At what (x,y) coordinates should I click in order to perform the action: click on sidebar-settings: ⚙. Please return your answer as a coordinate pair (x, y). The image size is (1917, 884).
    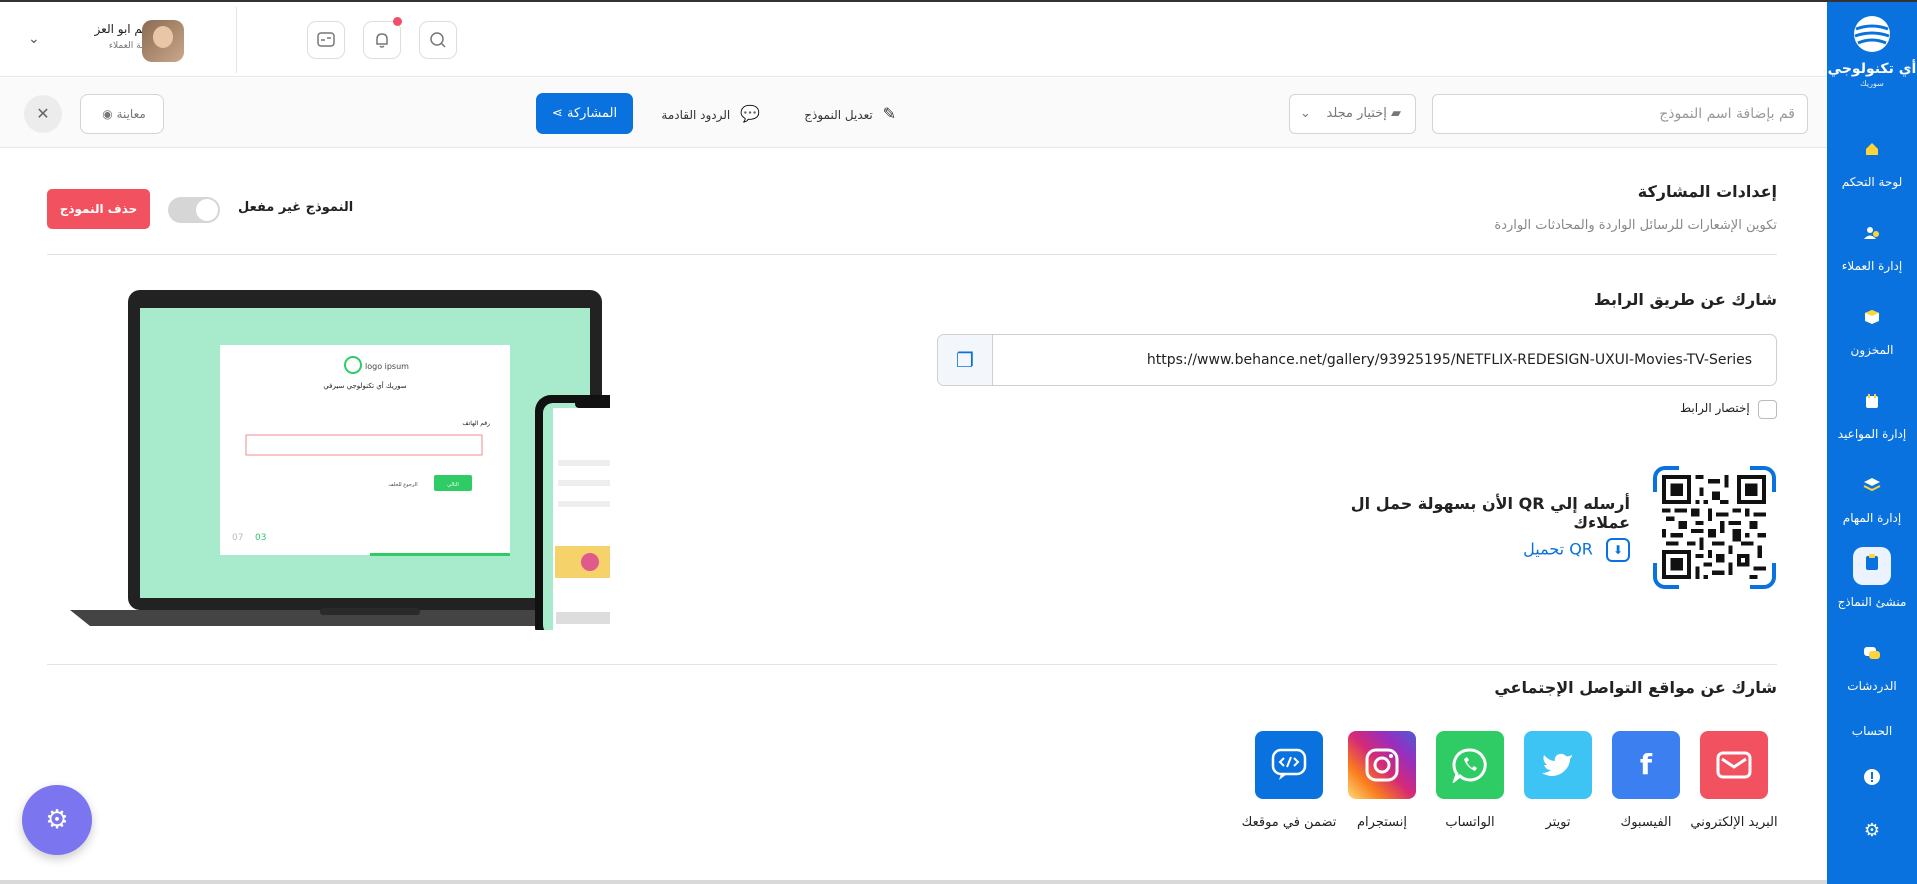
    Looking at the image, I should click on (1872, 835).